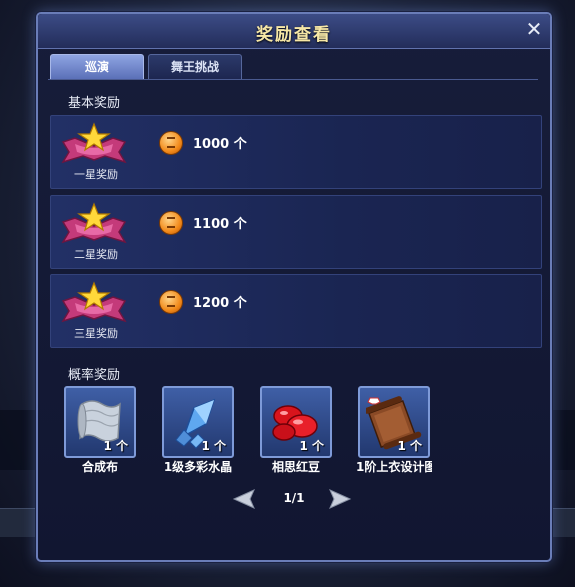 The image size is (575, 587). I want to click on dialog-title: 奖励查看, so click(294, 35).